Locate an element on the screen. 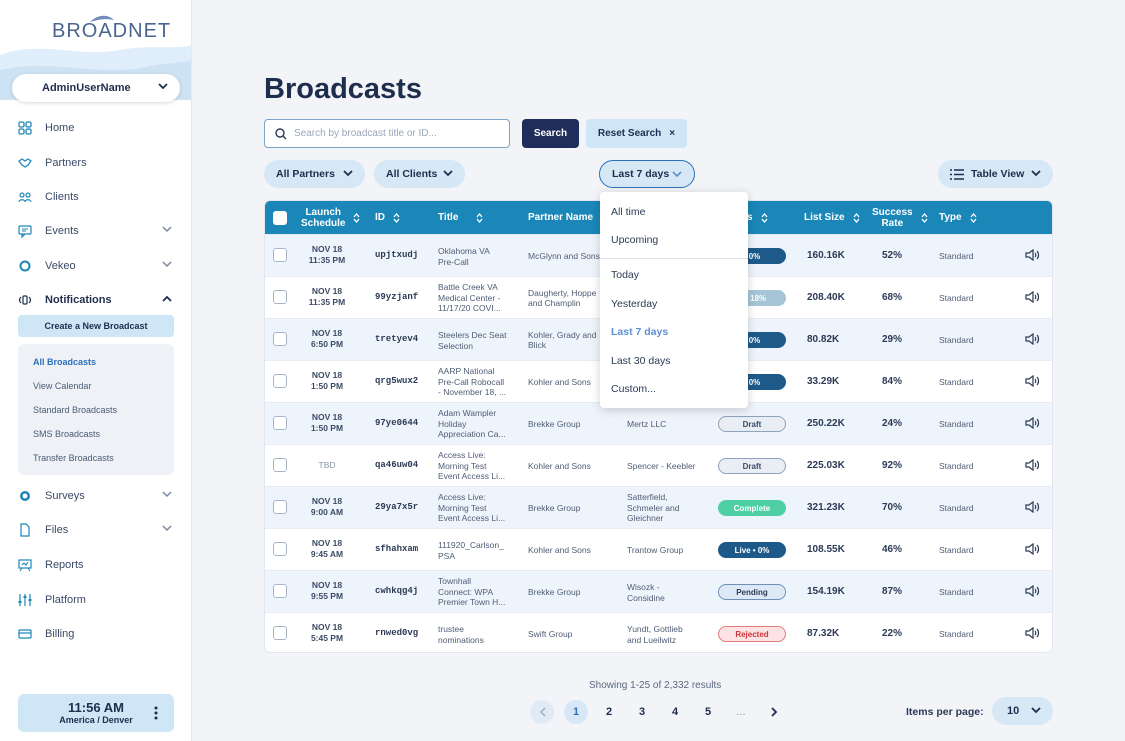  nav-files: Files is located at coordinates (96, 530).